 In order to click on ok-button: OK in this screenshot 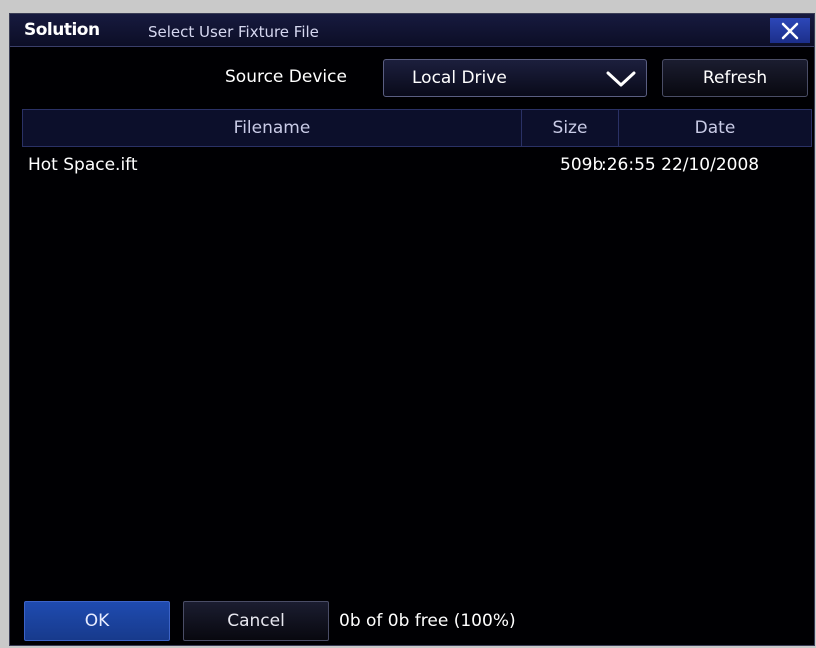, I will do `click(97, 621)`.